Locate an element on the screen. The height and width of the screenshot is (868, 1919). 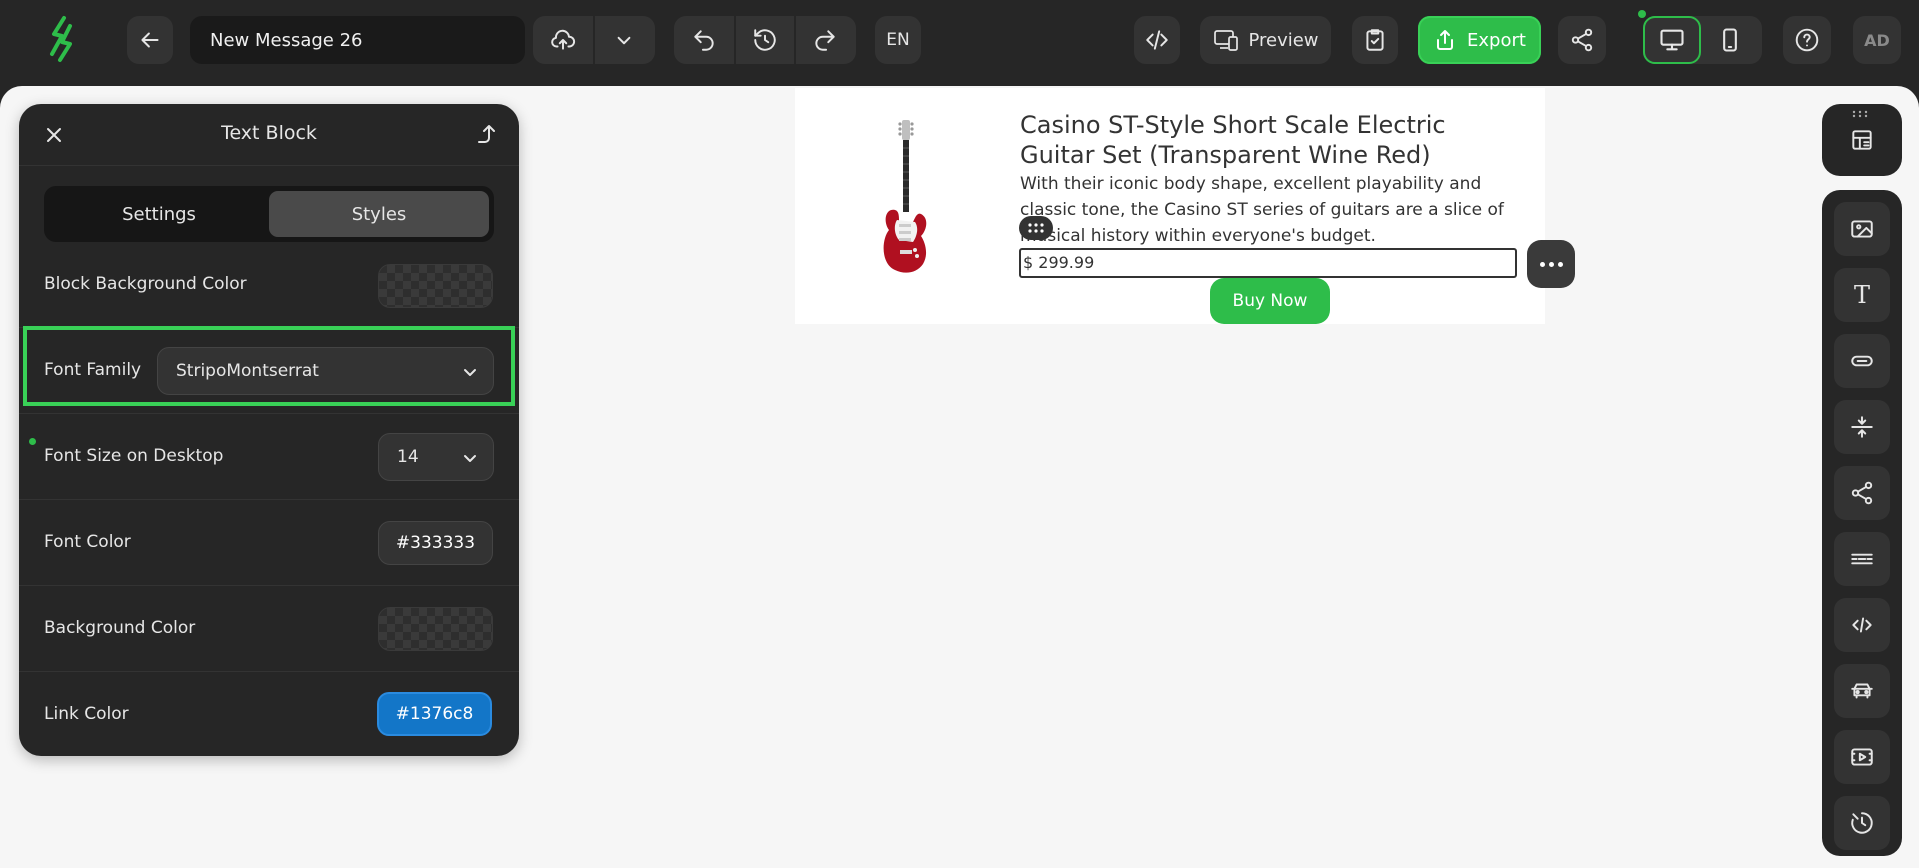
desktop-icon is located at coordinates (1672, 40).